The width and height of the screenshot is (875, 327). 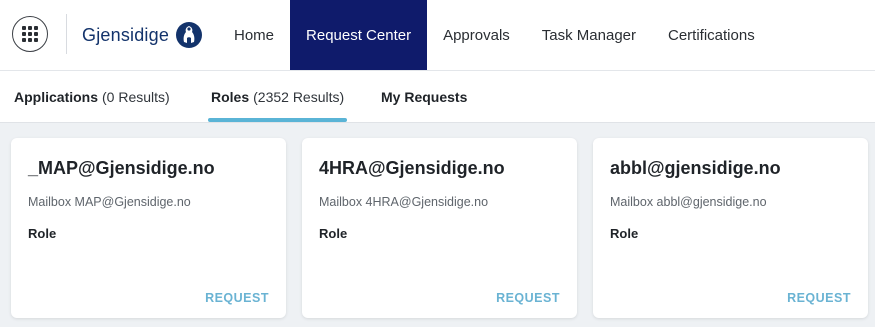 I want to click on nav-certifications: Certifications, so click(x=711, y=35).